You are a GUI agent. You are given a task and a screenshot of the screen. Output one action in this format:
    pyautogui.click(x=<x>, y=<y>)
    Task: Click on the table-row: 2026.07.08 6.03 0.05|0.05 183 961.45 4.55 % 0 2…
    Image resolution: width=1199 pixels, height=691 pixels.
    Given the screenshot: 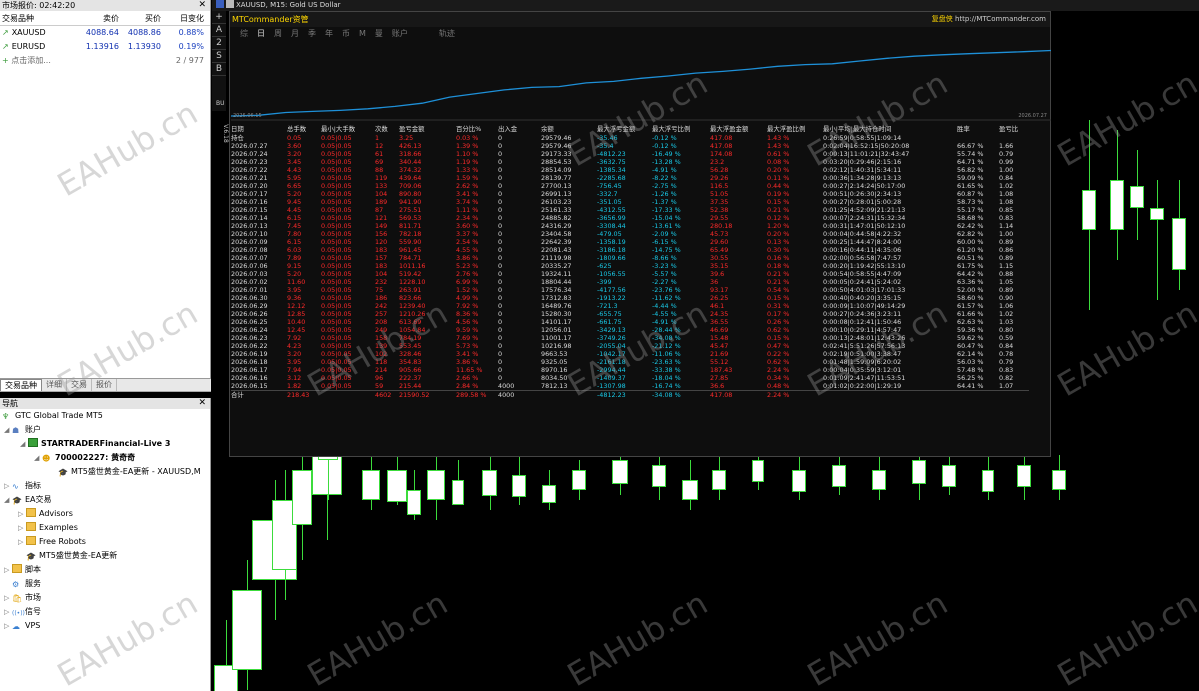 What is the action you would take?
    pyautogui.click(x=630, y=250)
    